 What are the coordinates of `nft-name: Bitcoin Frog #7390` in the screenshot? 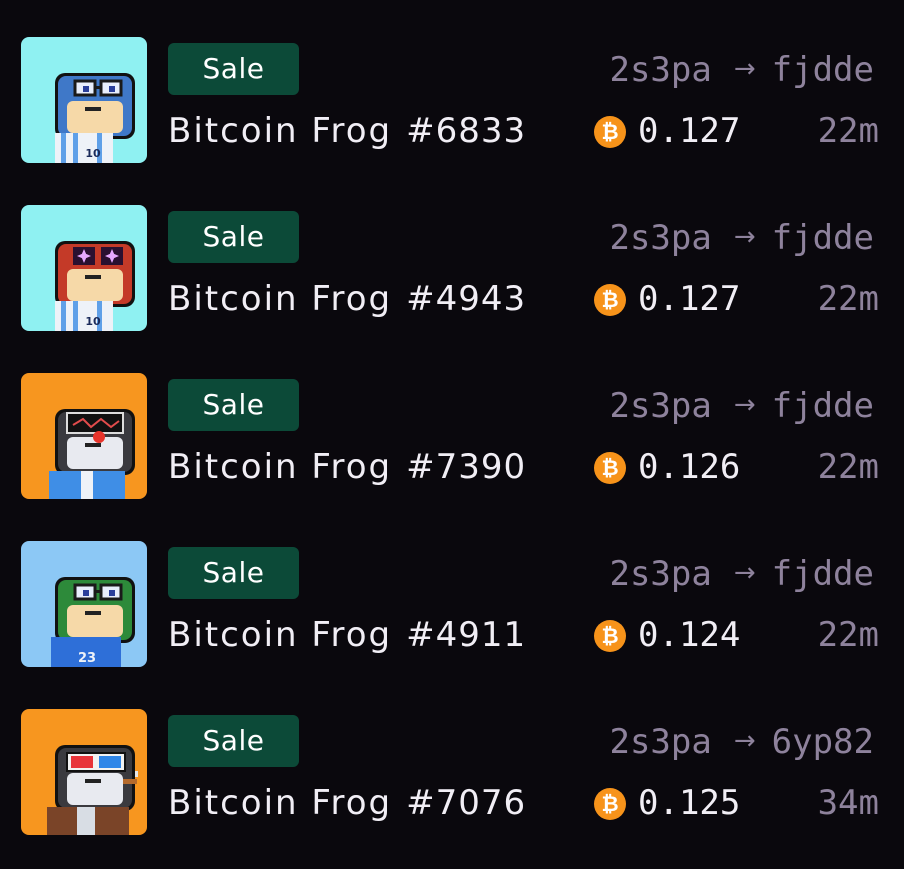 It's located at (347, 467).